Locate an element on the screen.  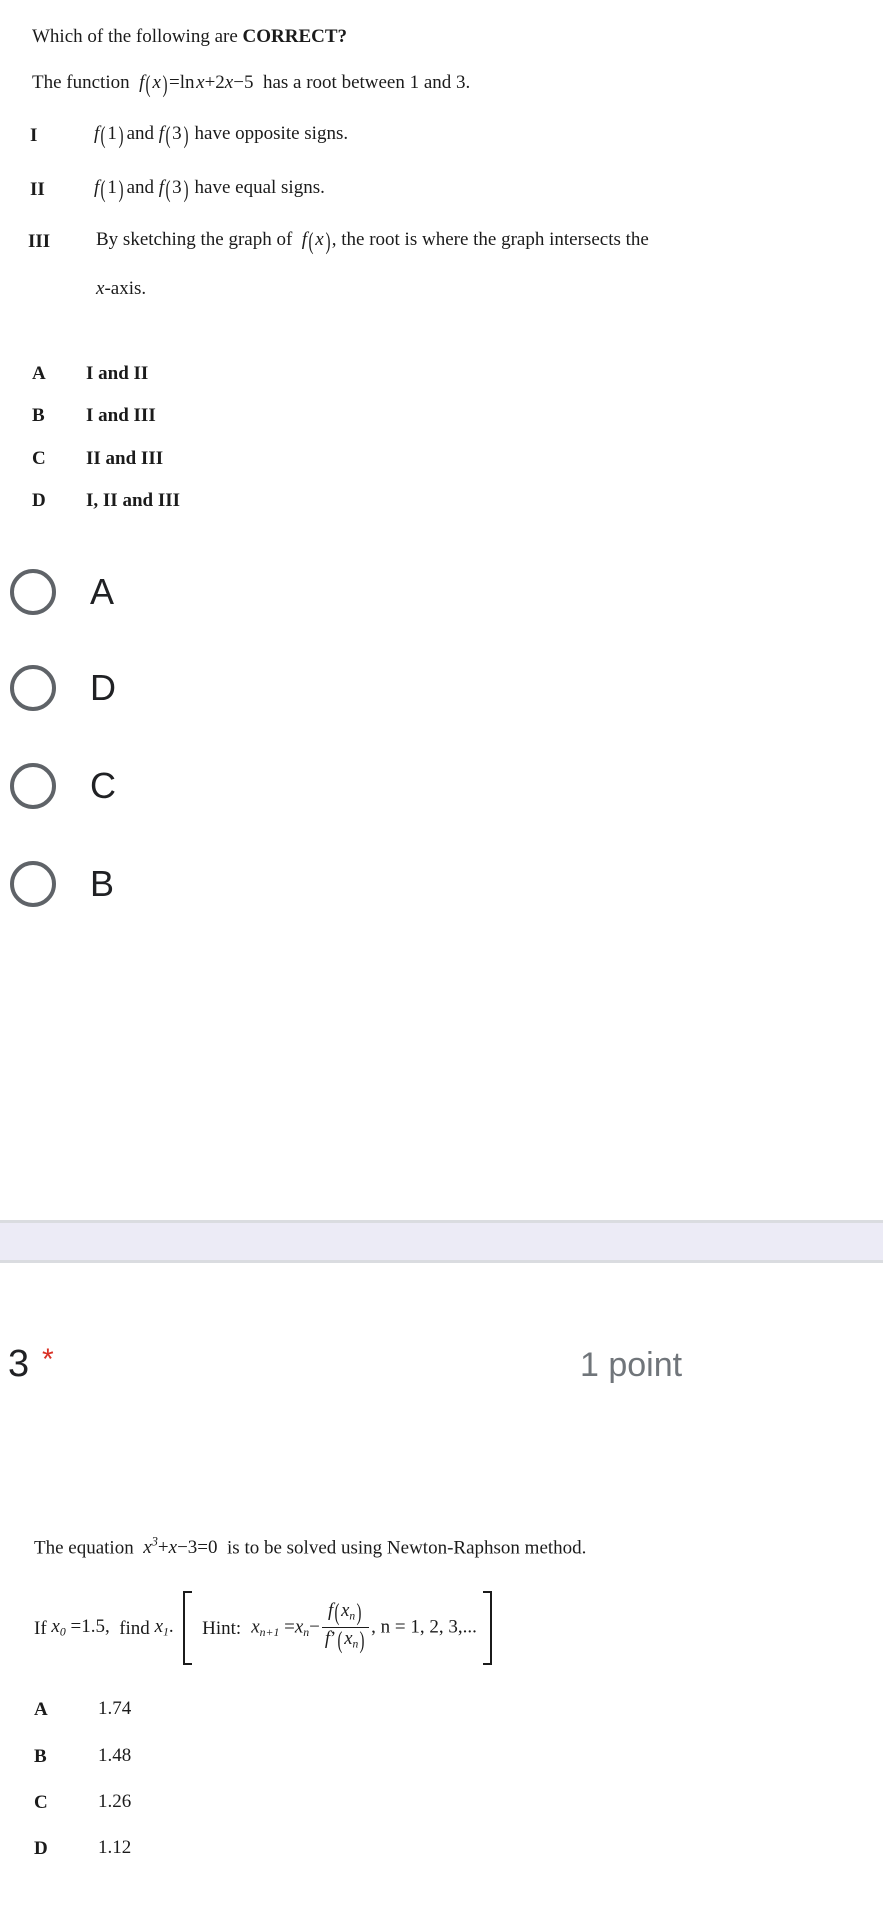
q3-choice-letter-C: C is located at coordinates (41, 1802).